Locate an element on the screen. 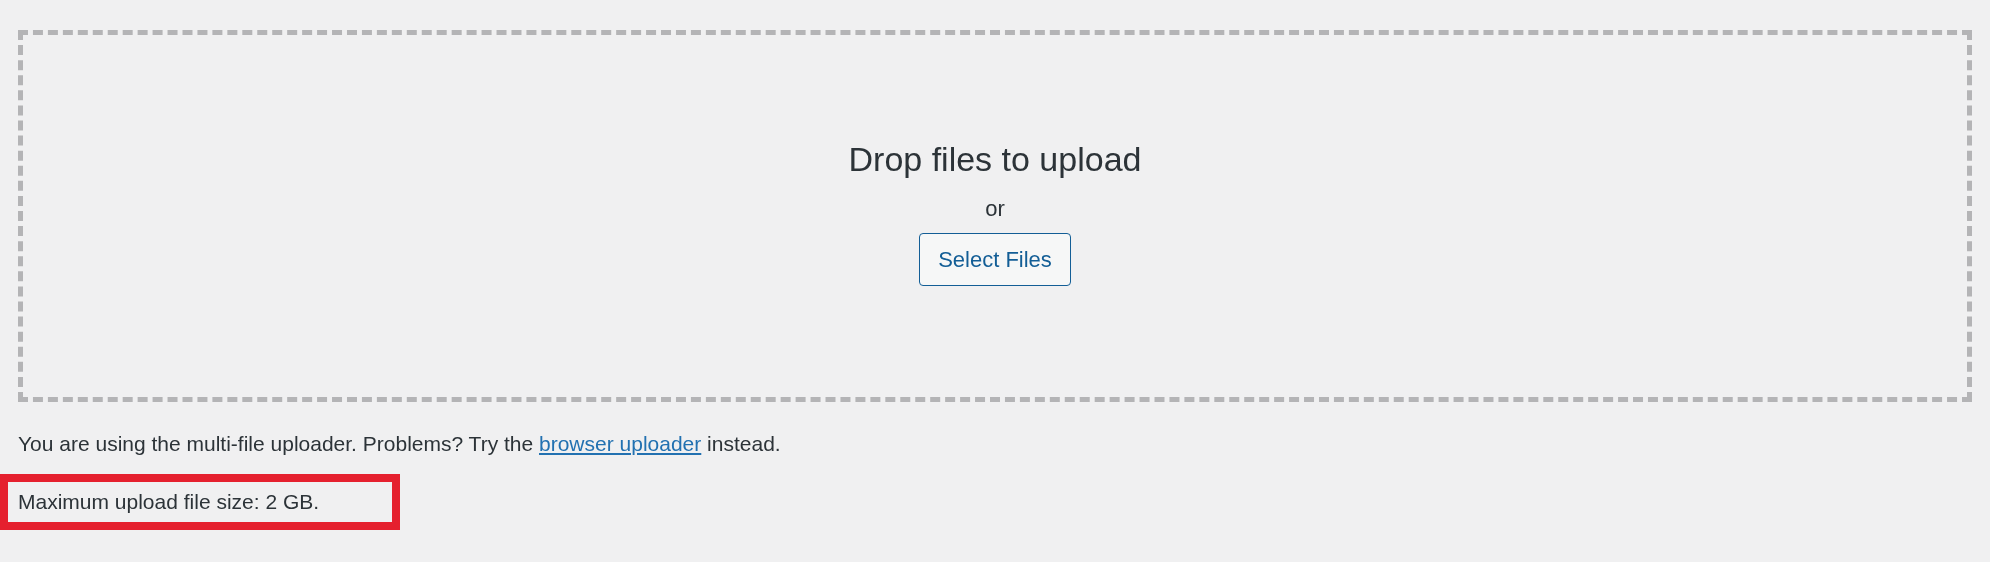  max-upload-size: Maximum upload file size: 2 GB. is located at coordinates (169, 502).